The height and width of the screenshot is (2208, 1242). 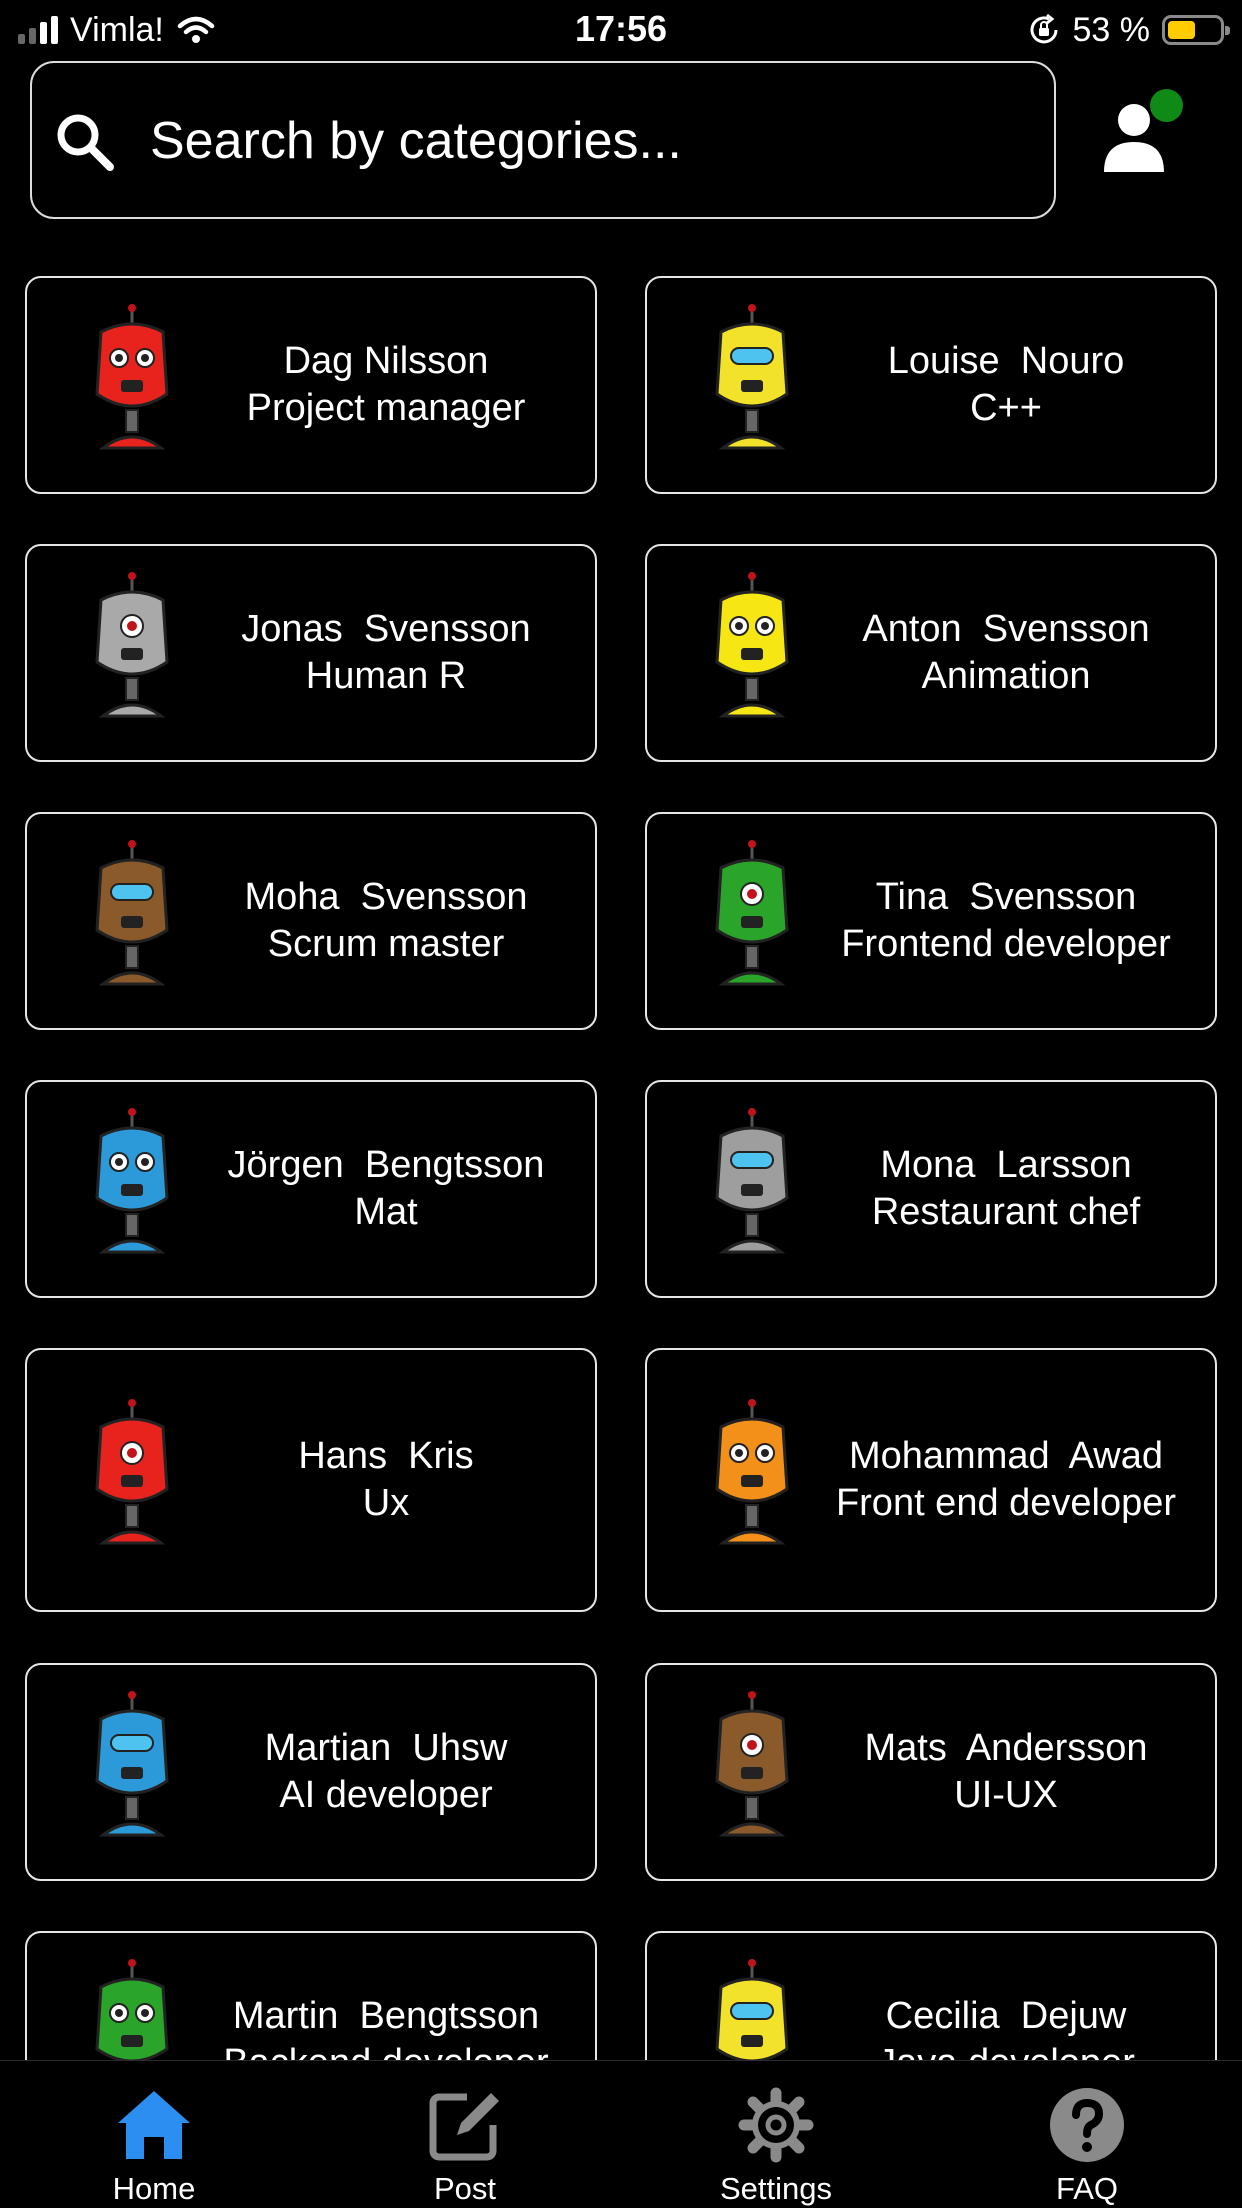 What do you see at coordinates (1006, 944) in the screenshot?
I see `person-role: Frontend developer` at bounding box center [1006, 944].